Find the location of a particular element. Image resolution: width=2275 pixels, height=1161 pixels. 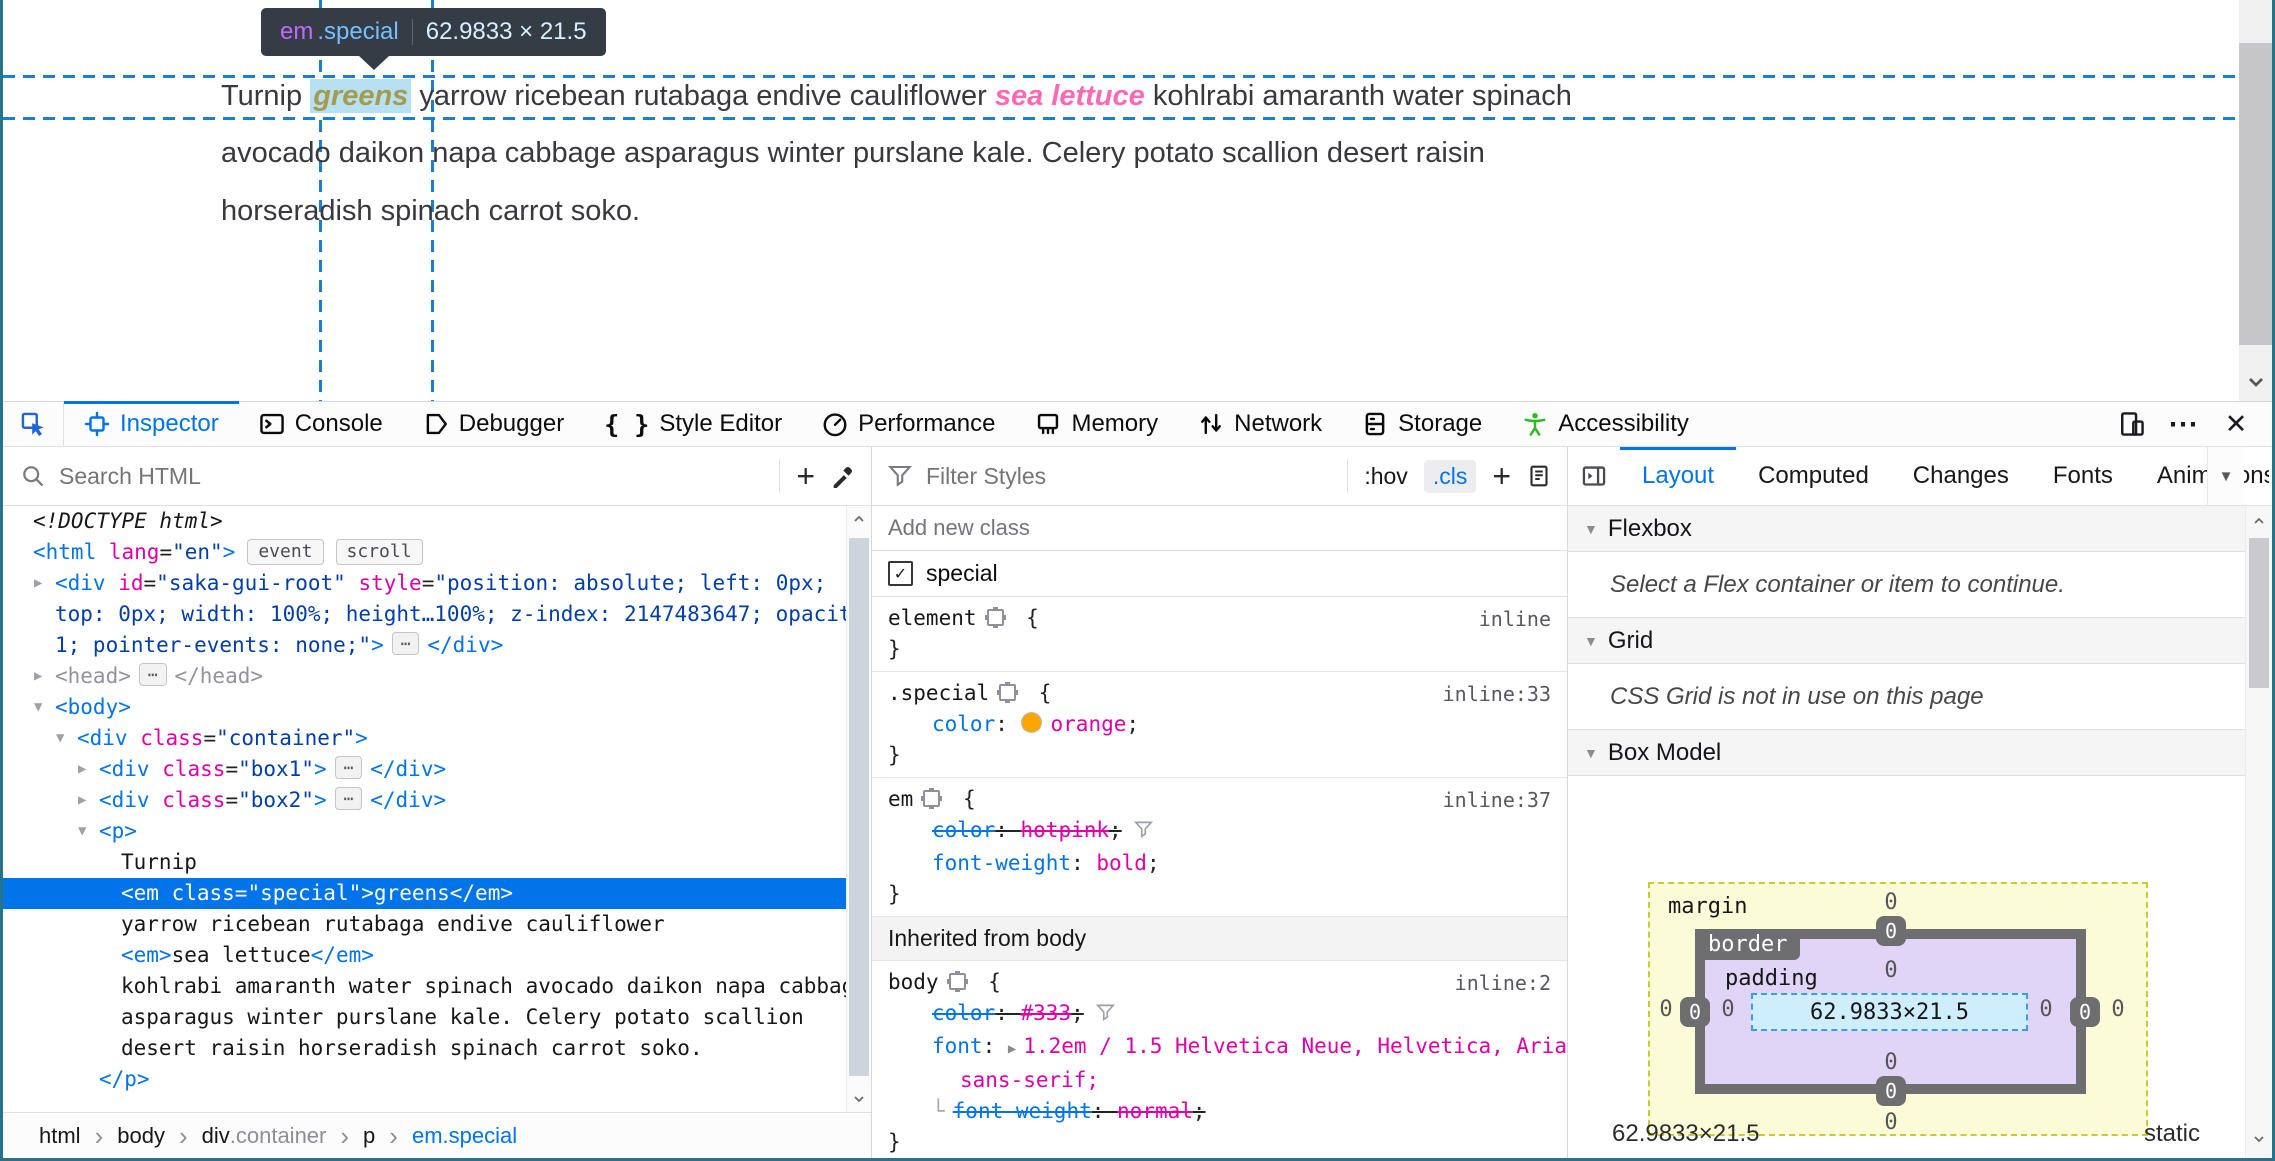

devtools-tab-style-editor: { } Style Editor is located at coordinates (693, 424).